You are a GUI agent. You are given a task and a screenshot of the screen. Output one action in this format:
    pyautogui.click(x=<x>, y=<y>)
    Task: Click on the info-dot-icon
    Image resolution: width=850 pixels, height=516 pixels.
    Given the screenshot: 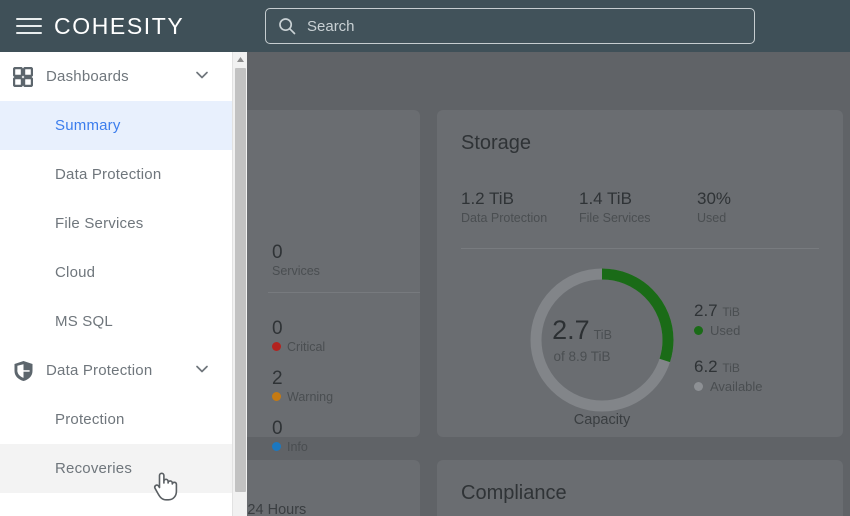 What is the action you would take?
    pyautogui.click(x=276, y=447)
    